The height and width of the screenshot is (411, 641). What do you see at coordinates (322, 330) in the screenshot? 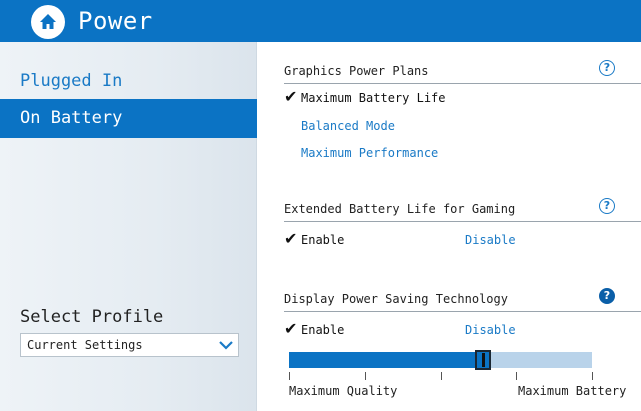
I see `display-enable-option: Enable` at bounding box center [322, 330].